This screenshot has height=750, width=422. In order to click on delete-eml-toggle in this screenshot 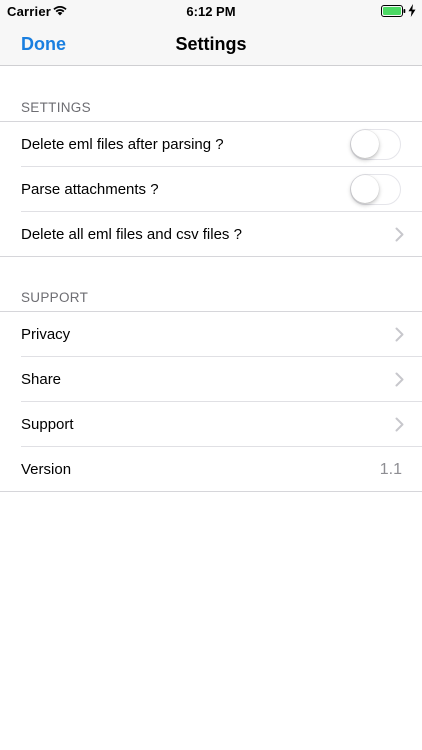, I will do `click(375, 144)`.